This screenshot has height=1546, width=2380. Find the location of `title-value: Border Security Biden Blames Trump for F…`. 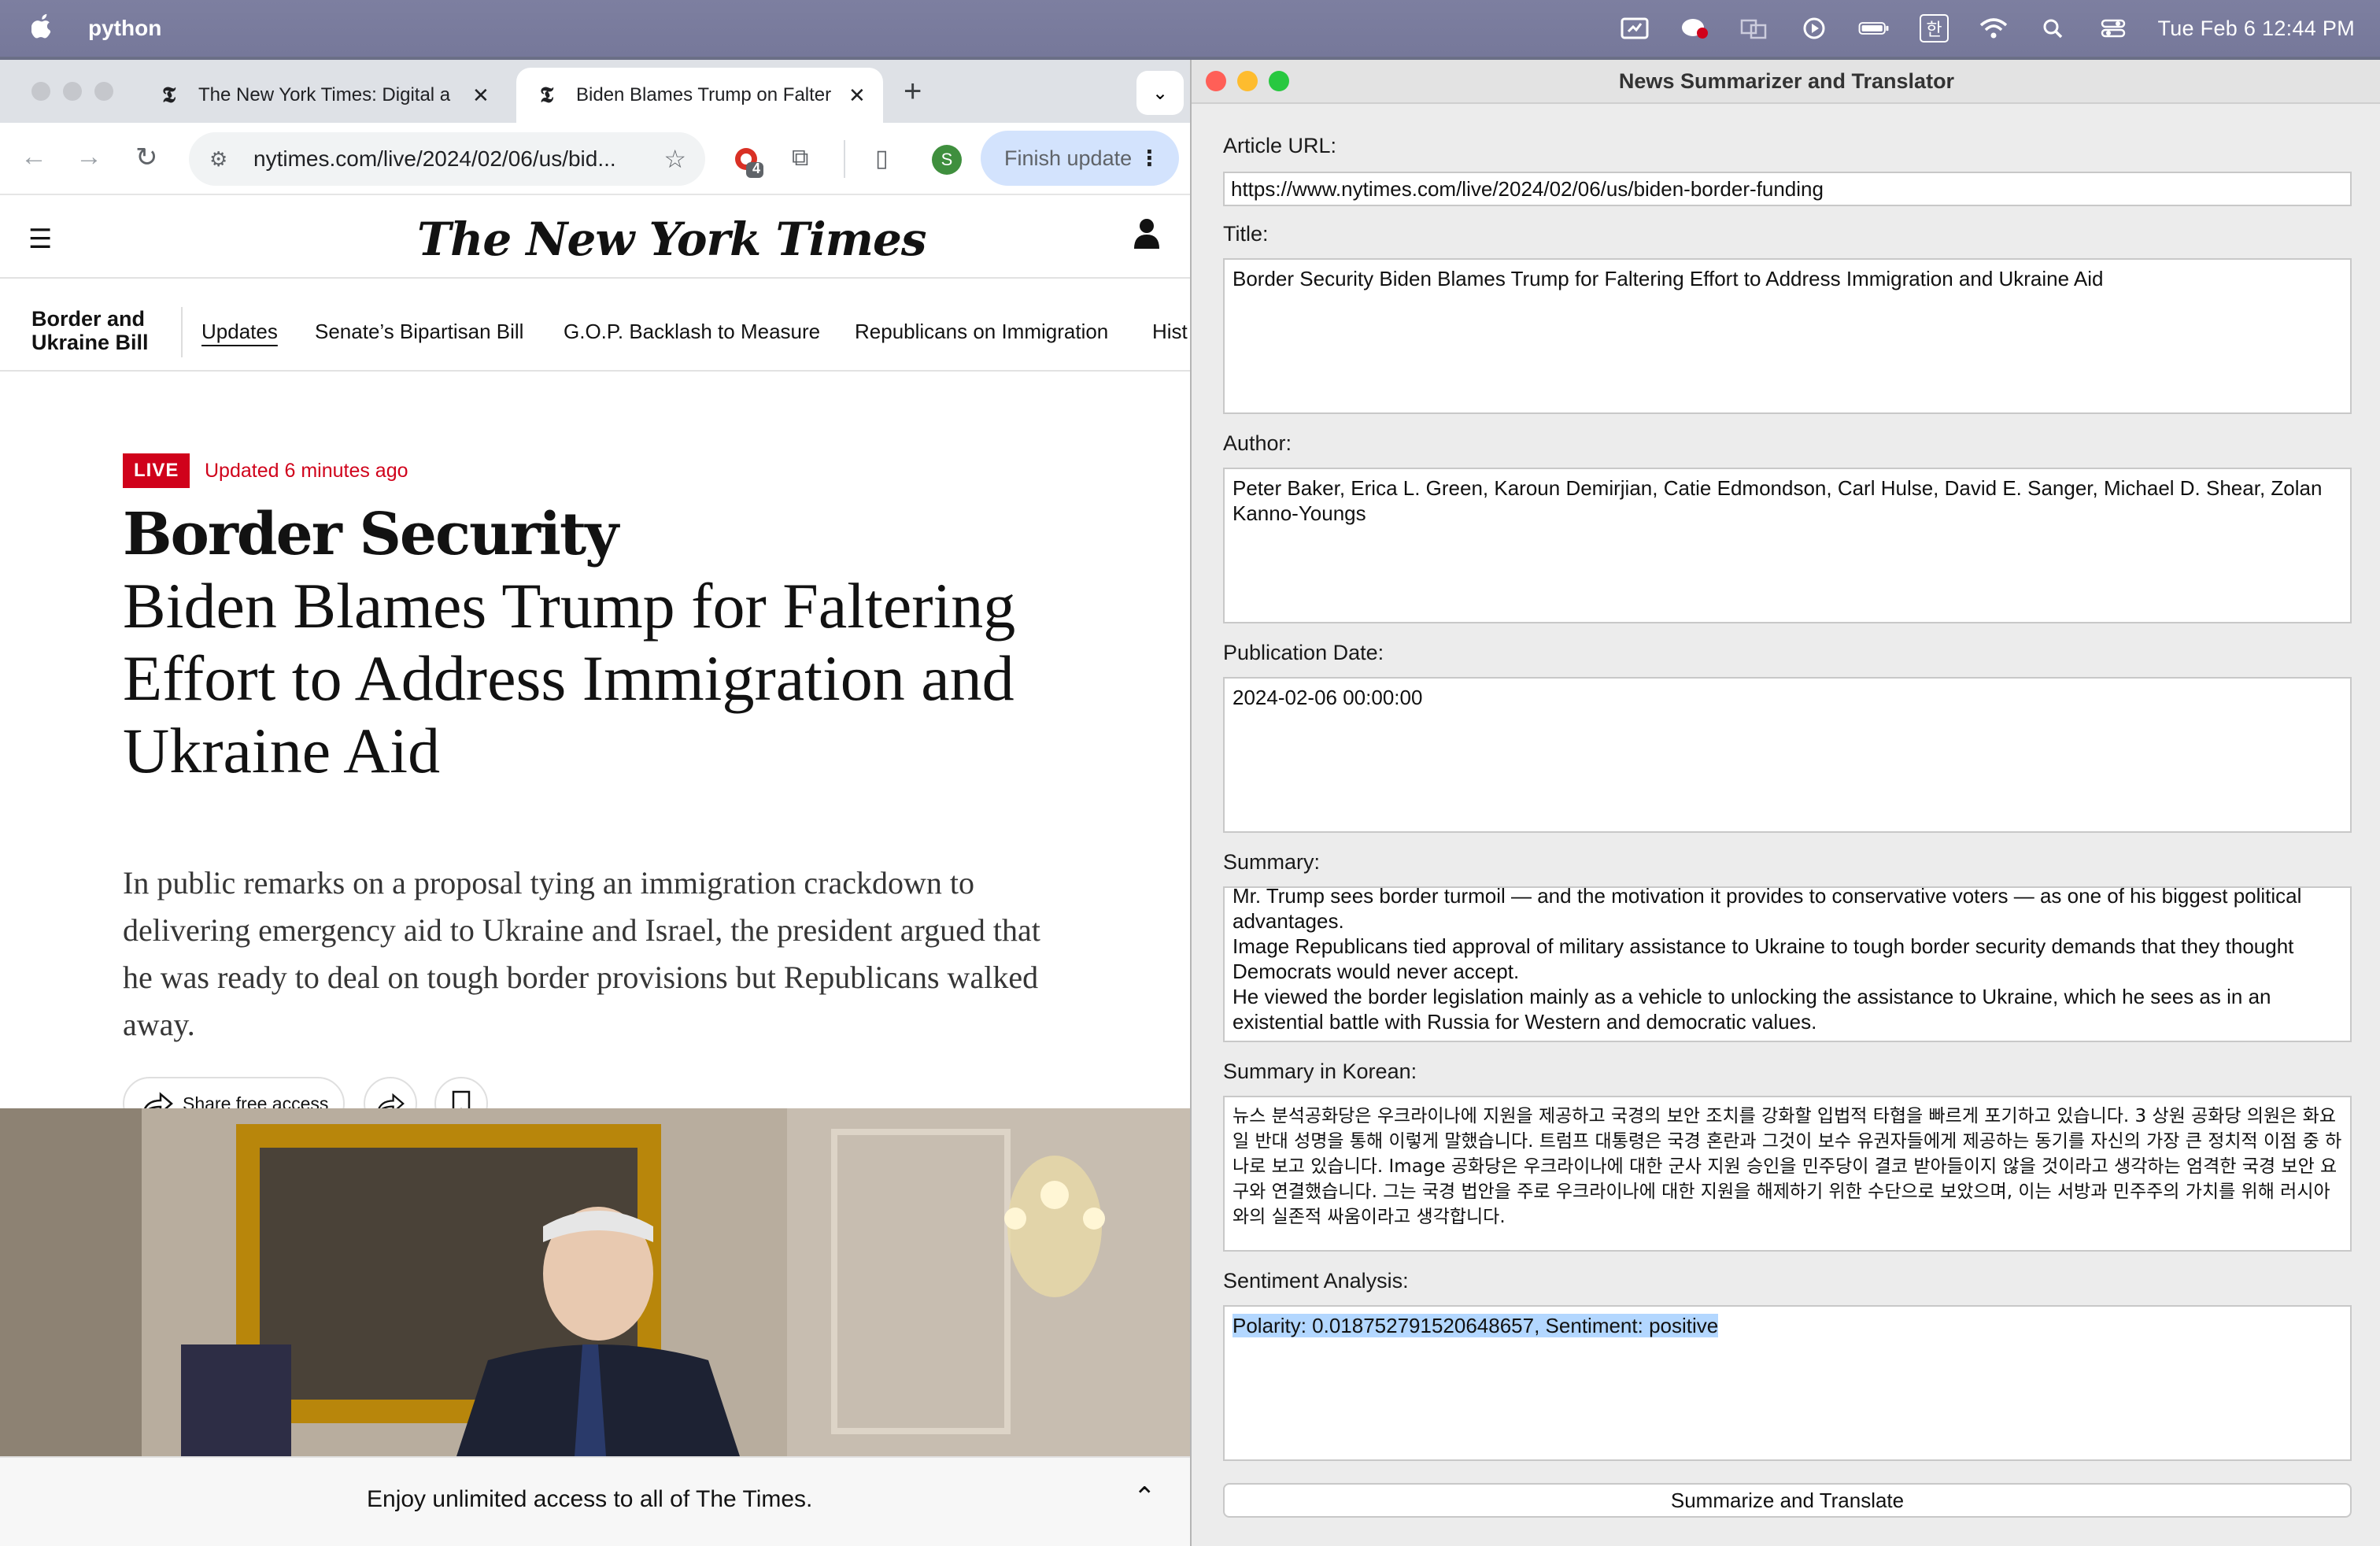

title-value: Border Security Biden Blames Trump for F… is located at coordinates (1668, 278).